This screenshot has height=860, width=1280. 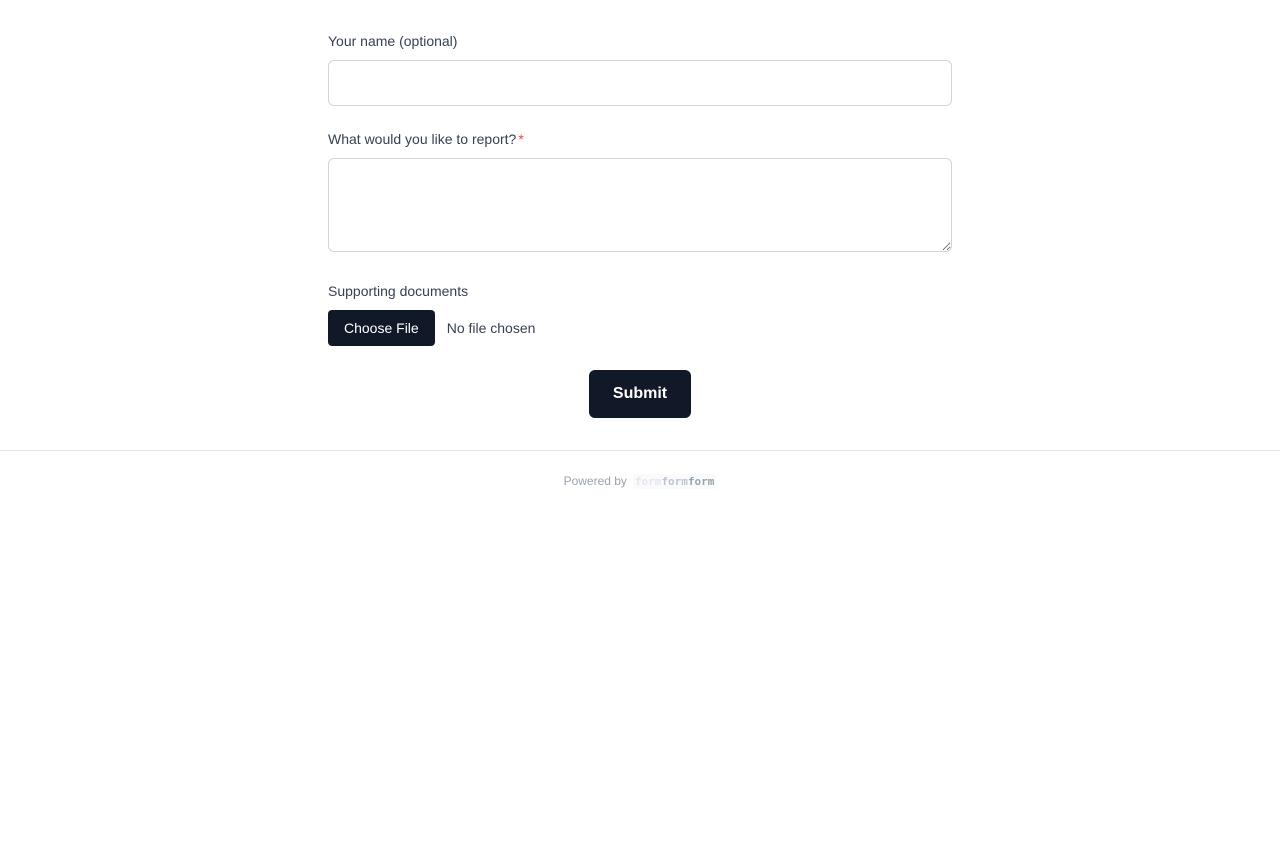 What do you see at coordinates (393, 41) in the screenshot?
I see `name-label: Your name (optional)` at bounding box center [393, 41].